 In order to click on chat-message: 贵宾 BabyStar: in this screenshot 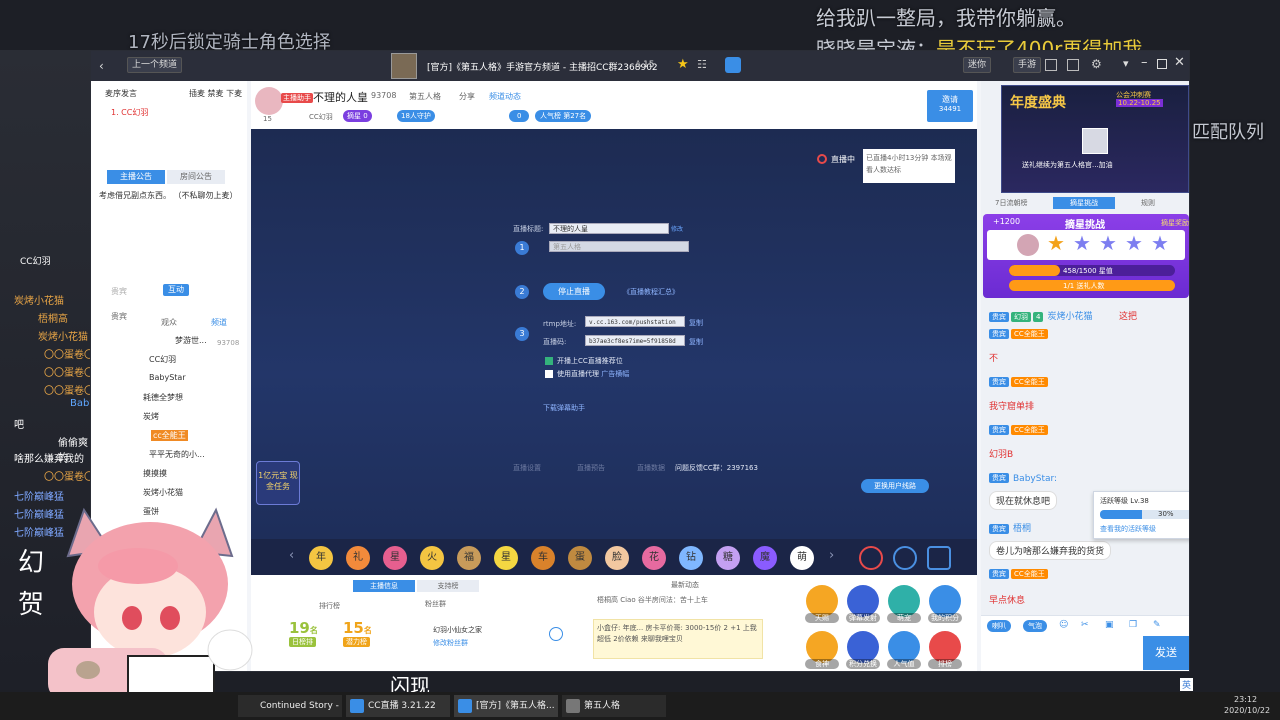, I will do `click(1023, 478)`.